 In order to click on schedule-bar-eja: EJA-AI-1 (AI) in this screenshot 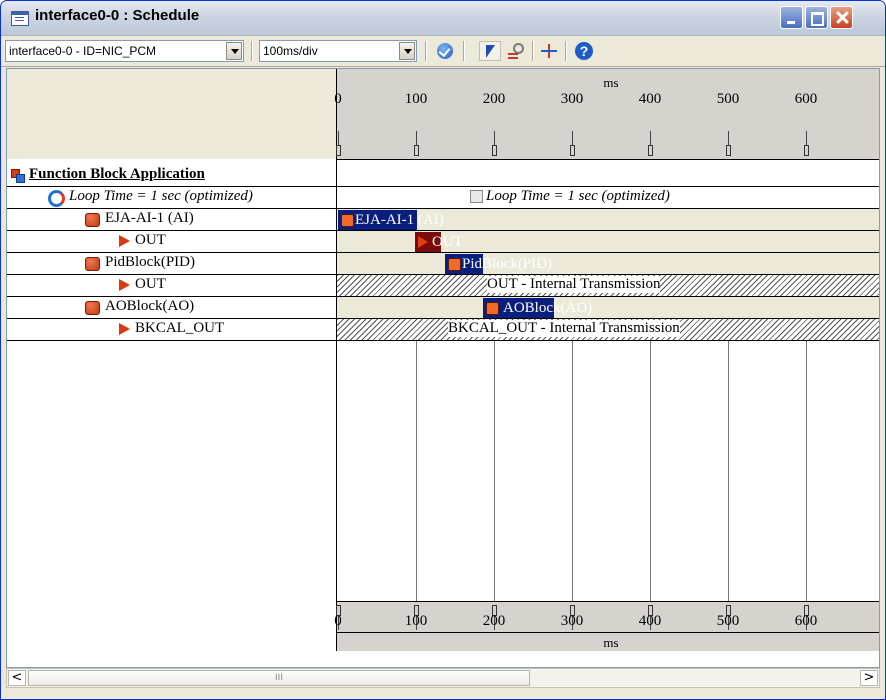, I will do `click(391, 220)`.